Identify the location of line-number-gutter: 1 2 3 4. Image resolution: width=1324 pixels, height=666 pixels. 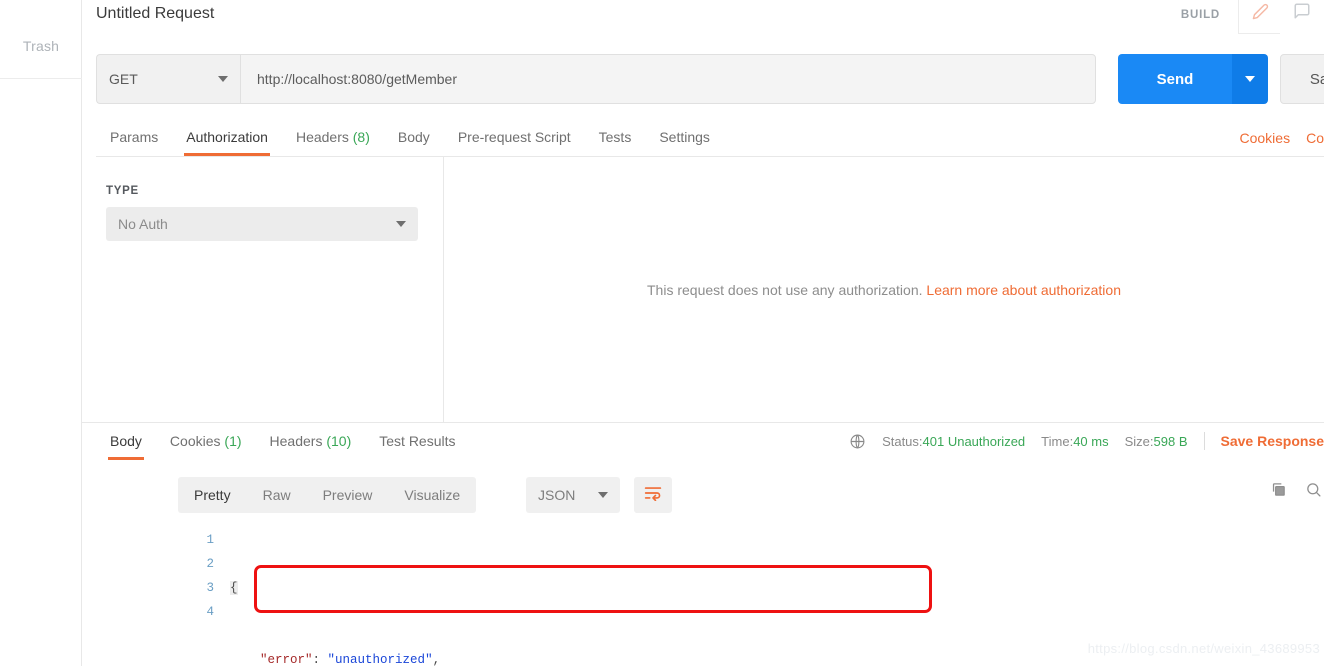
(200, 595).